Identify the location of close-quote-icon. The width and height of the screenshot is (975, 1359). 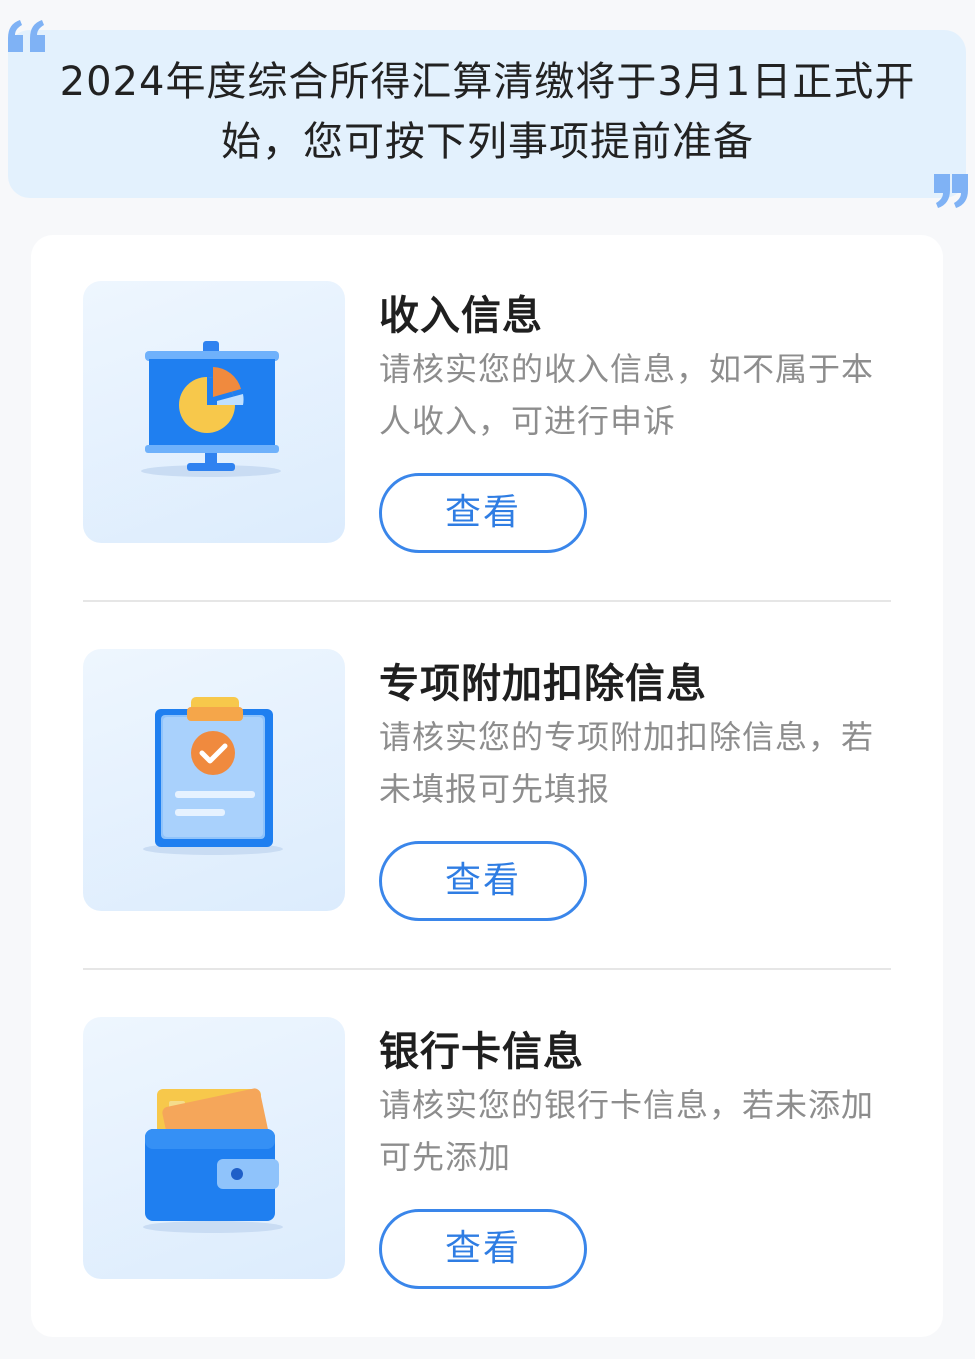
(951, 191).